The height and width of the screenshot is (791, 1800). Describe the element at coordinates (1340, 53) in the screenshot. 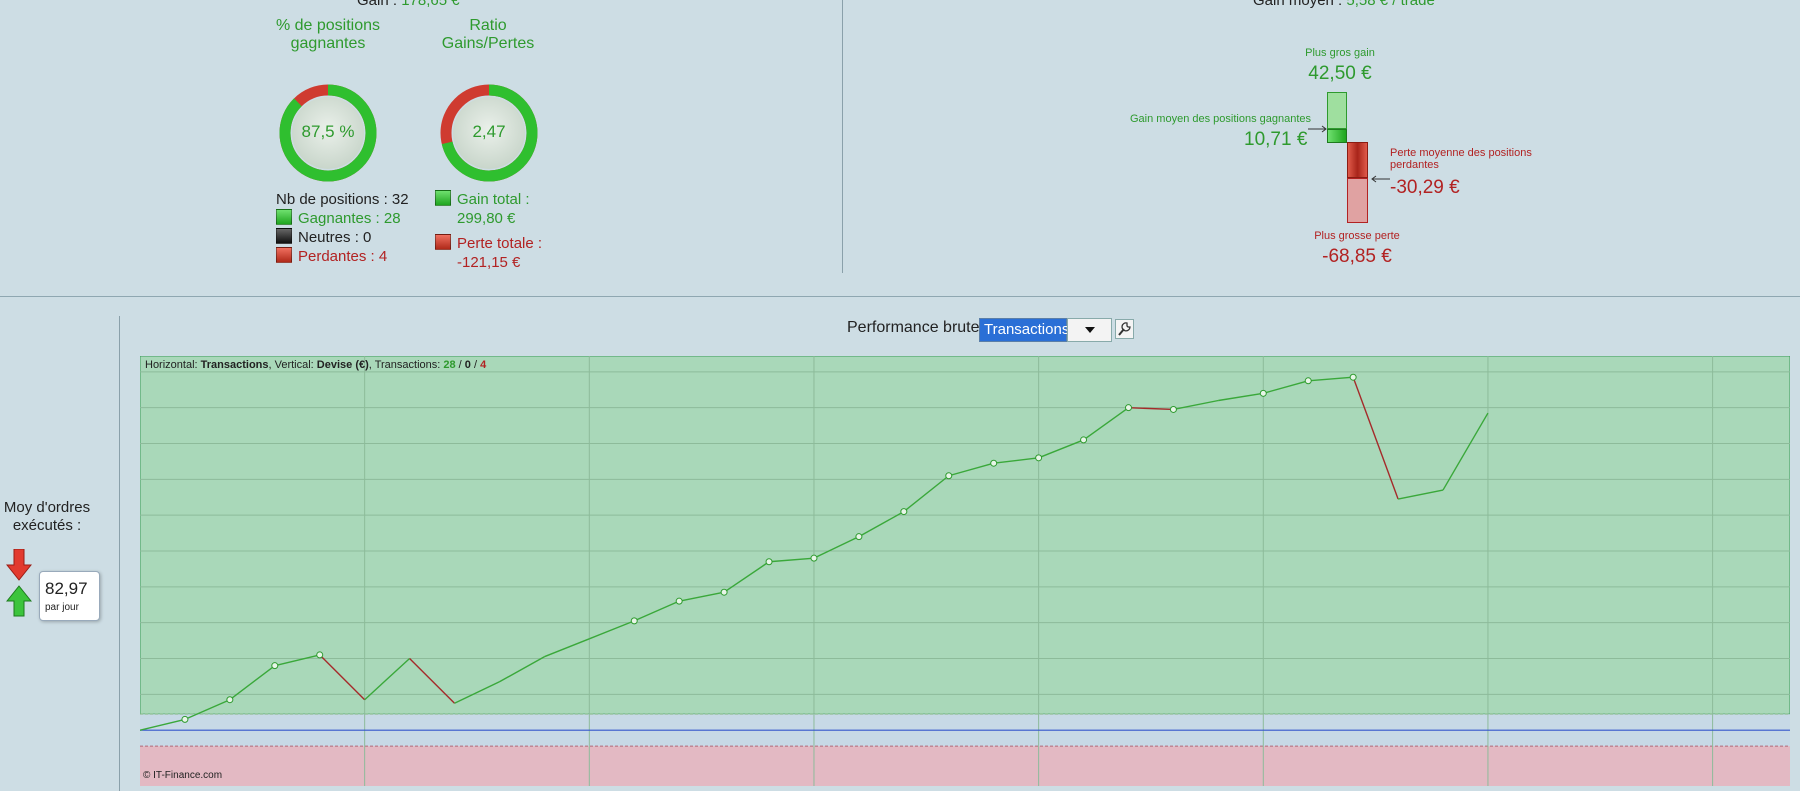

I see `plus-gros-gain-label: Plus gros gain` at that location.